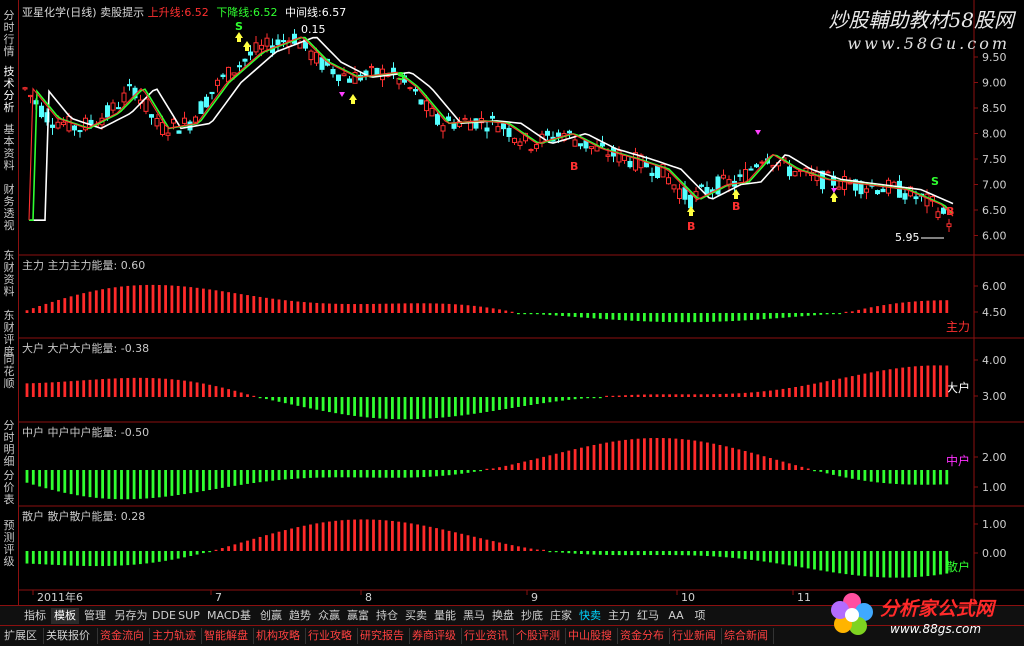 The image size is (1024, 646). Describe the element at coordinates (488, 636) in the screenshot. I see `bottom-item-9: 行业资讯` at that location.